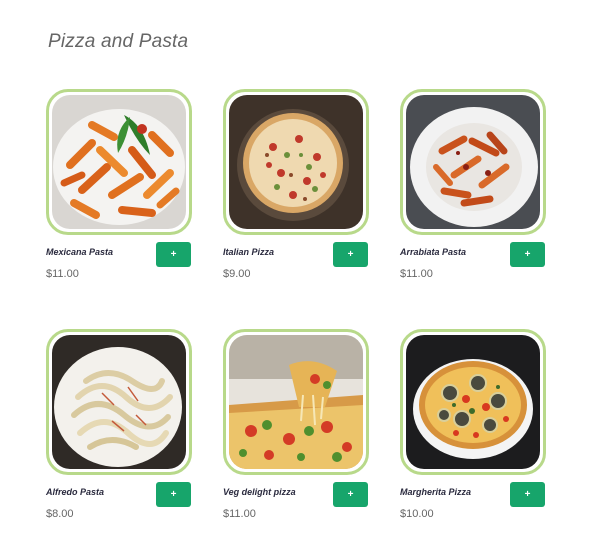 This screenshot has height=542, width=605. What do you see at coordinates (433, 252) in the screenshot?
I see `product-name: Arrabiata Pasta` at bounding box center [433, 252].